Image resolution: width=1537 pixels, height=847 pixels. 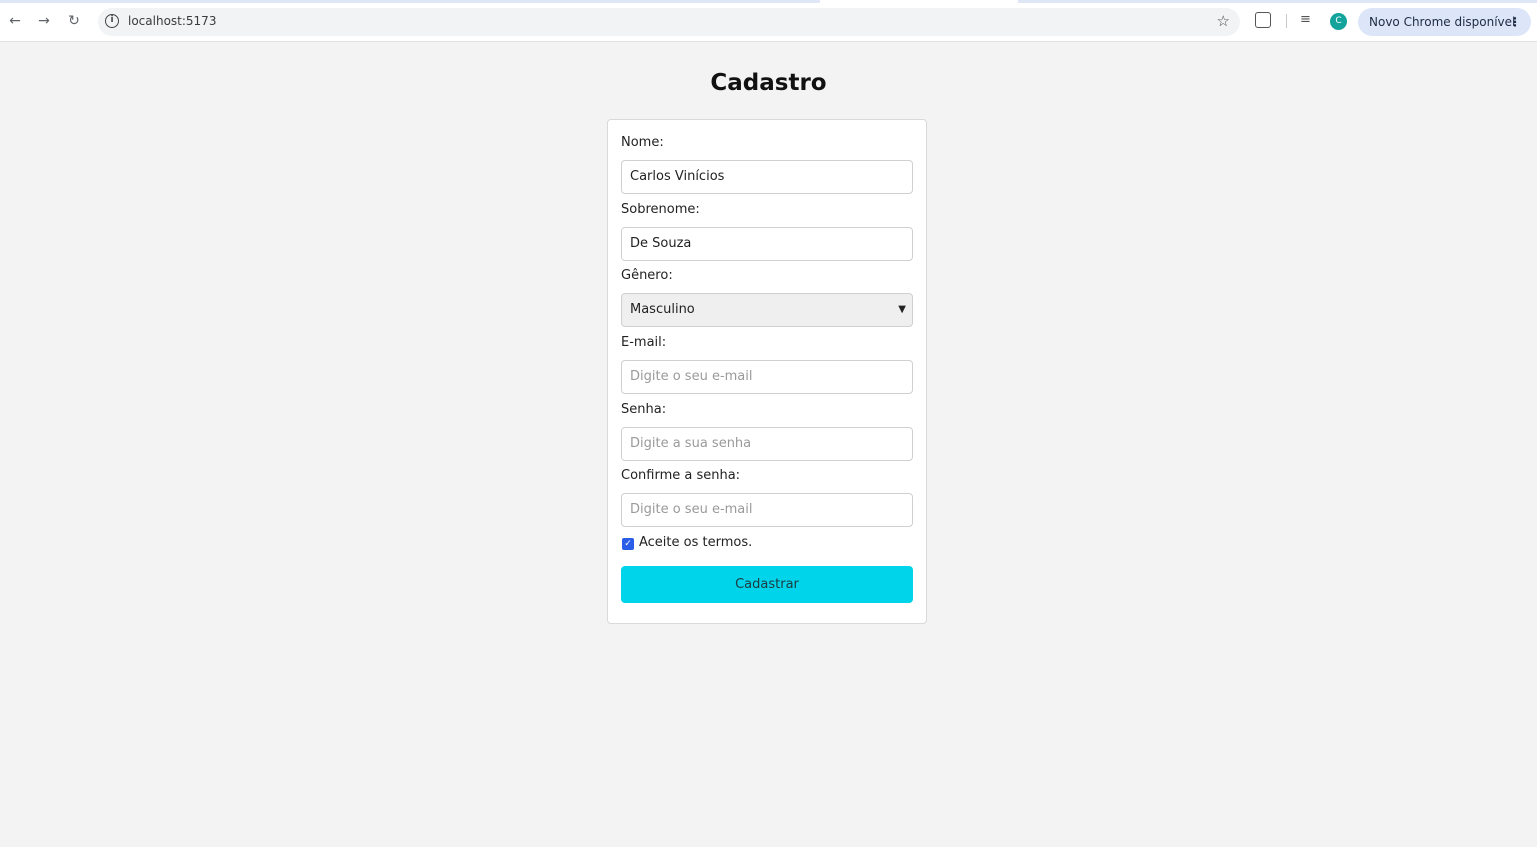 I want to click on sobrenome-label: Sobrenome:, so click(x=660, y=209).